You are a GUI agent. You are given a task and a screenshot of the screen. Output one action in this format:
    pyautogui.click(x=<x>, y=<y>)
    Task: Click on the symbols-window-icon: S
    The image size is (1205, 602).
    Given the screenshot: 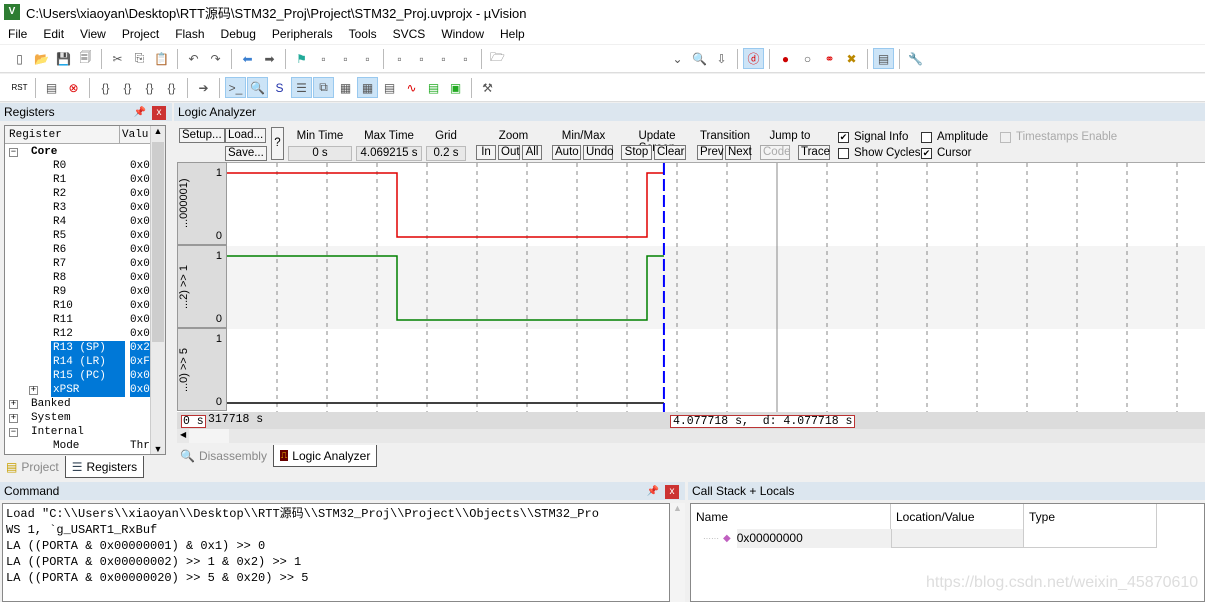 What is the action you would take?
    pyautogui.click(x=279, y=87)
    